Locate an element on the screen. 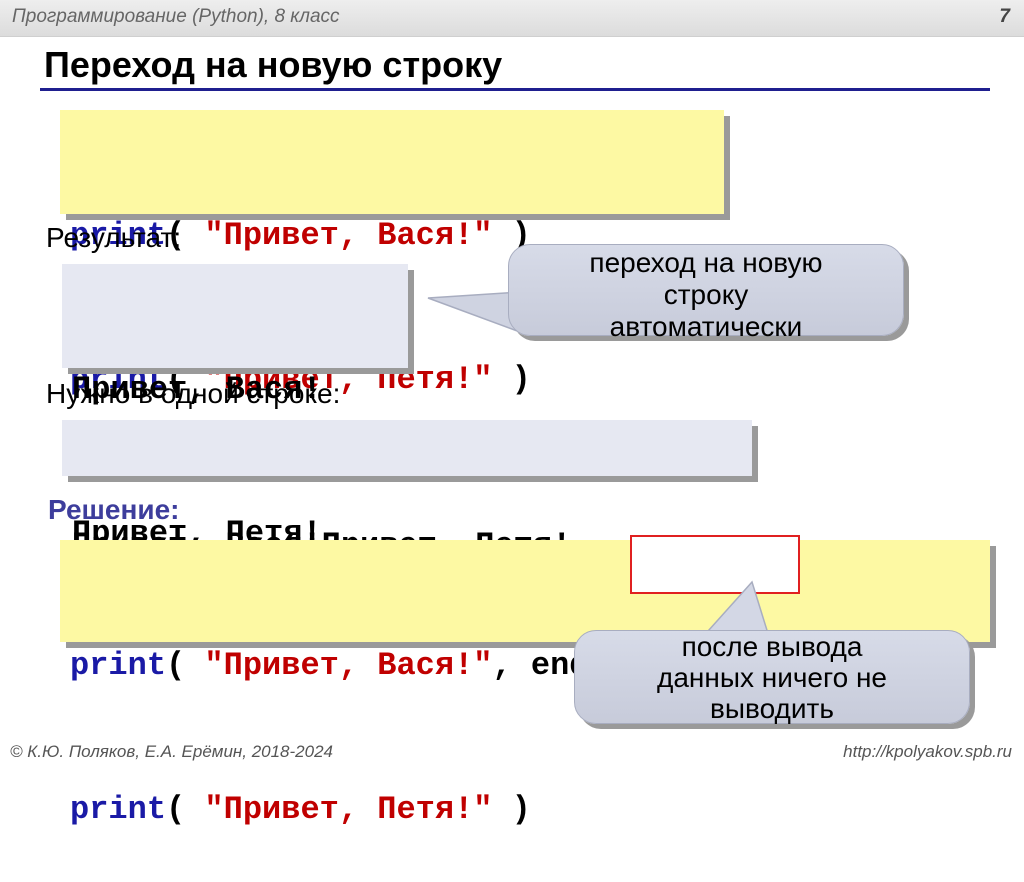  code-paren: ( is located at coordinates (185, 809).